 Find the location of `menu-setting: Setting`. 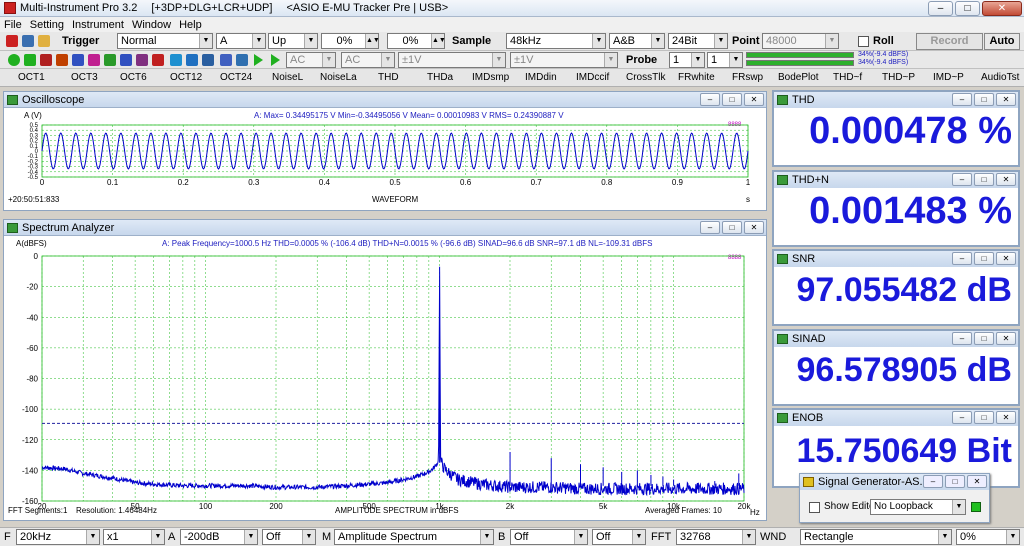

menu-setting: Setting is located at coordinates (47, 25).